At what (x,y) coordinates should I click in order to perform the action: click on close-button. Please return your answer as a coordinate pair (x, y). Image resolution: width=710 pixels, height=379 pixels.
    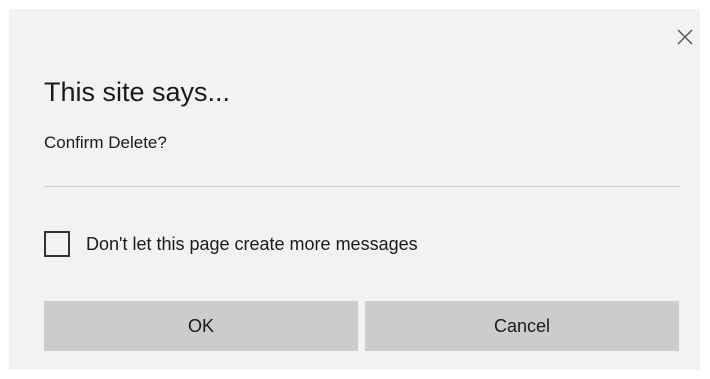
    Looking at the image, I should click on (685, 37).